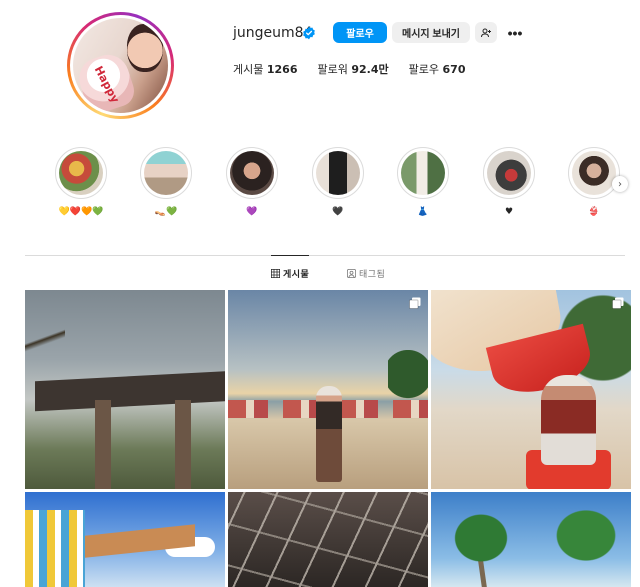  Describe the element at coordinates (594, 212) in the screenshot. I see `highlight-label: 👙` at that location.